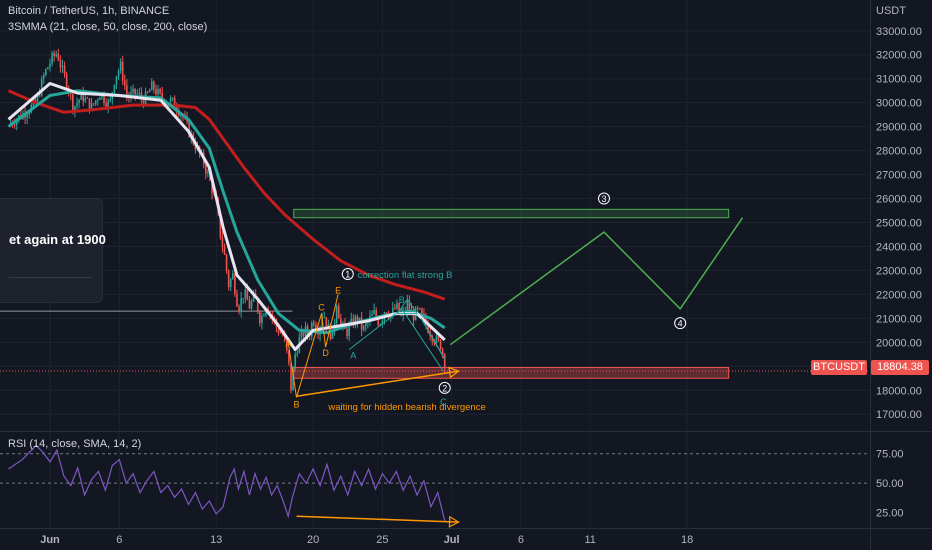  I want to click on price-tick-label: 26000.00, so click(899, 200).